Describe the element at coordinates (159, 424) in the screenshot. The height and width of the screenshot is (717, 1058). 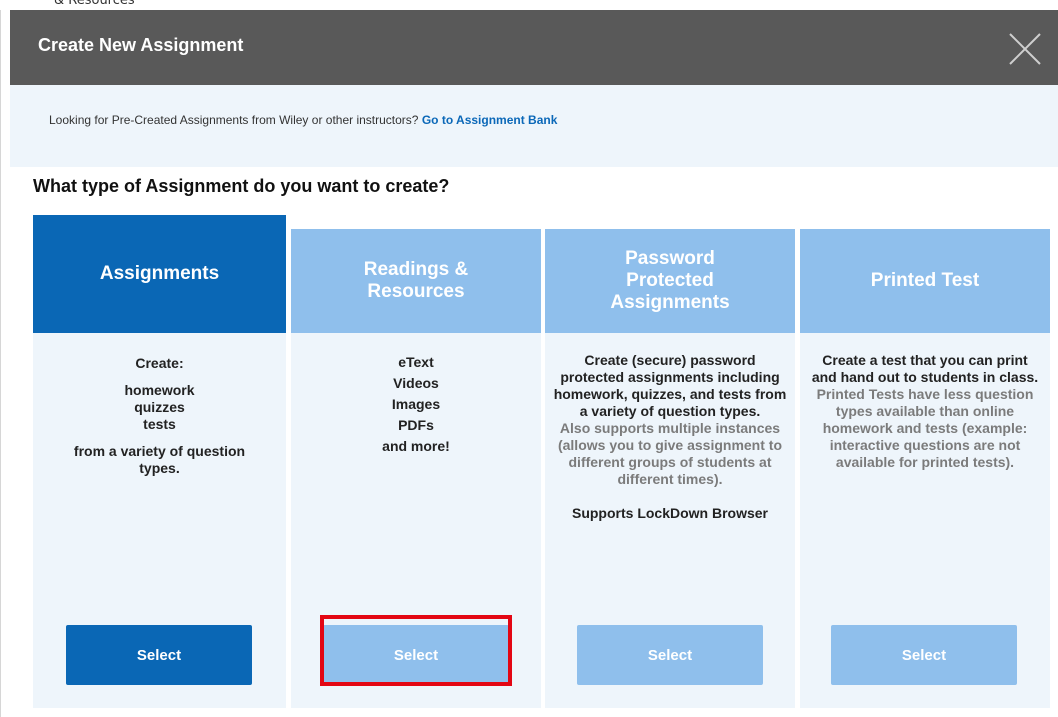
I see `card-line: tests` at that location.